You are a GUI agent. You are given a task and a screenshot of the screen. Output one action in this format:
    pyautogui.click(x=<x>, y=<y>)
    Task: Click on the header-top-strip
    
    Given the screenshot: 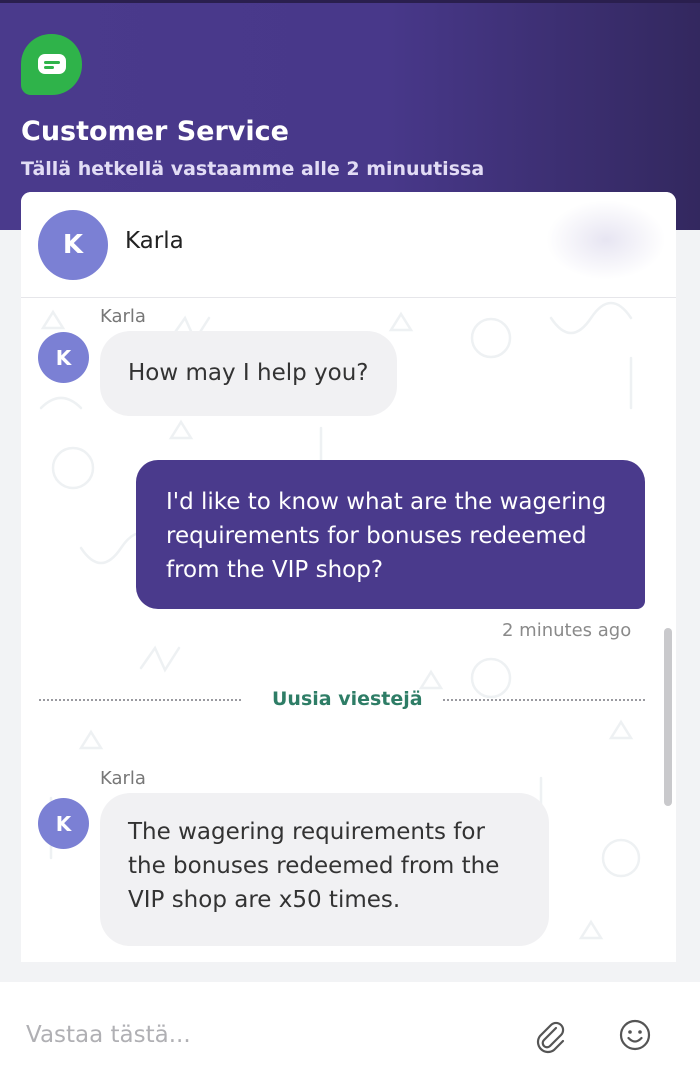 What is the action you would take?
    pyautogui.click(x=350, y=1)
    